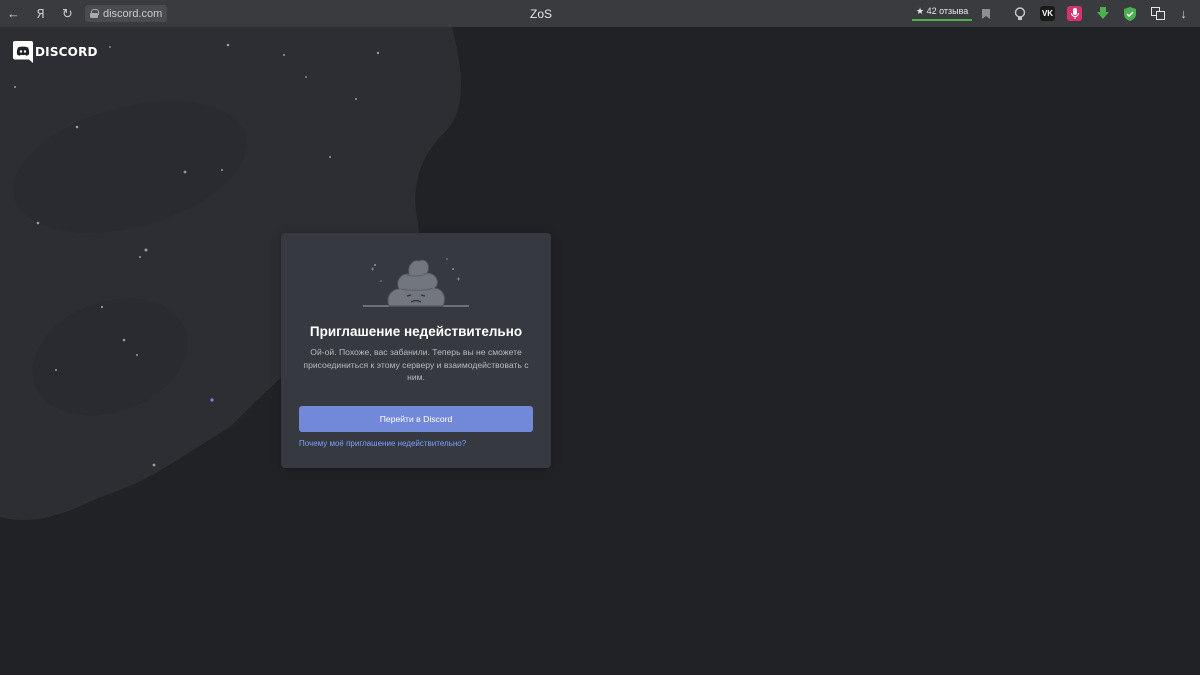 Image resolution: width=1200 pixels, height=675 pixels. Describe the element at coordinates (66, 52) in the screenshot. I see `logo-text: DISCORD` at that location.